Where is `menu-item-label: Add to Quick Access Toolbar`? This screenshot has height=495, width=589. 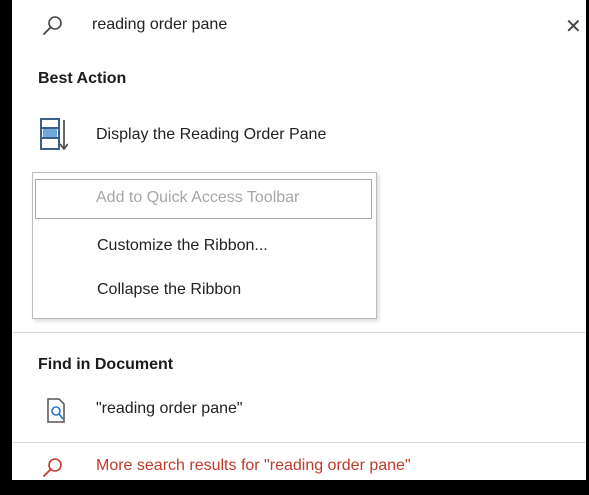 menu-item-label: Add to Quick Access Toolbar is located at coordinates (198, 197).